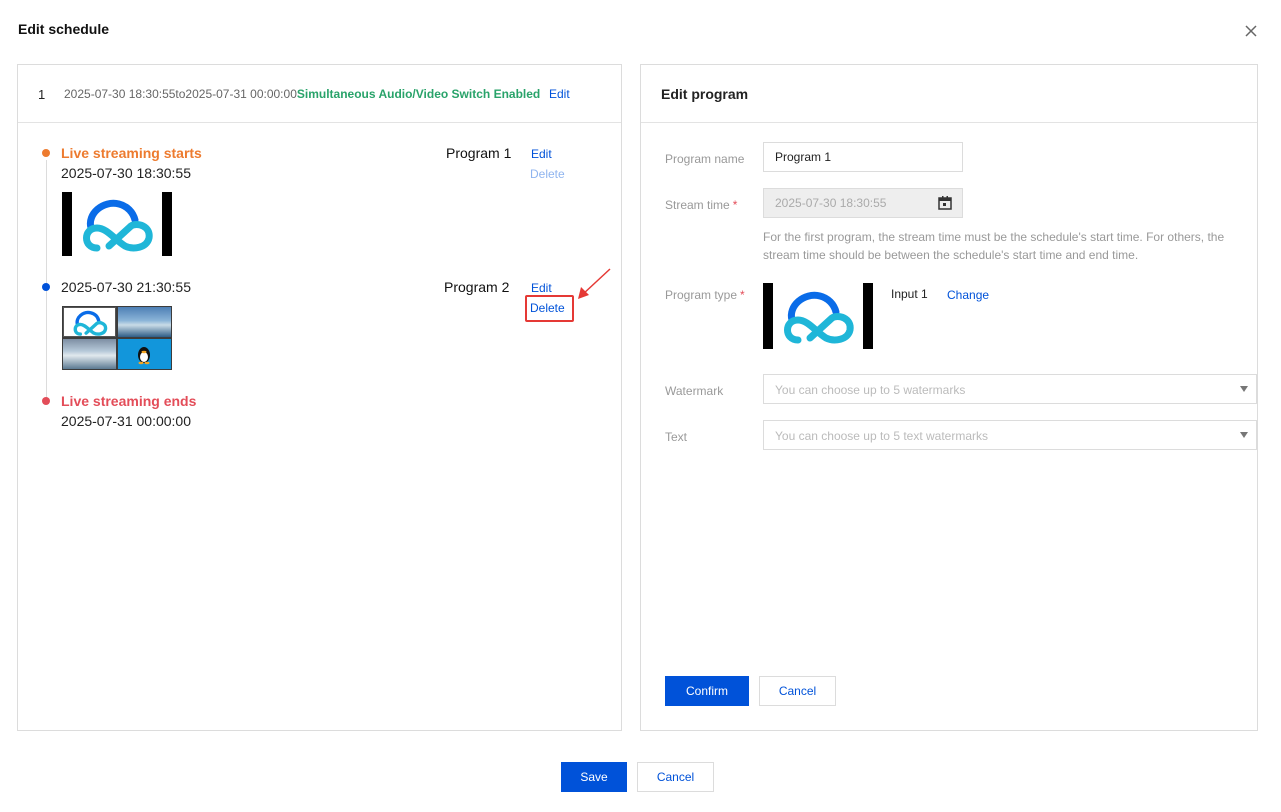 This screenshot has width=1281, height=812. What do you see at coordinates (697, 205) in the screenshot?
I see `stream-time-label-text: Stream time` at bounding box center [697, 205].